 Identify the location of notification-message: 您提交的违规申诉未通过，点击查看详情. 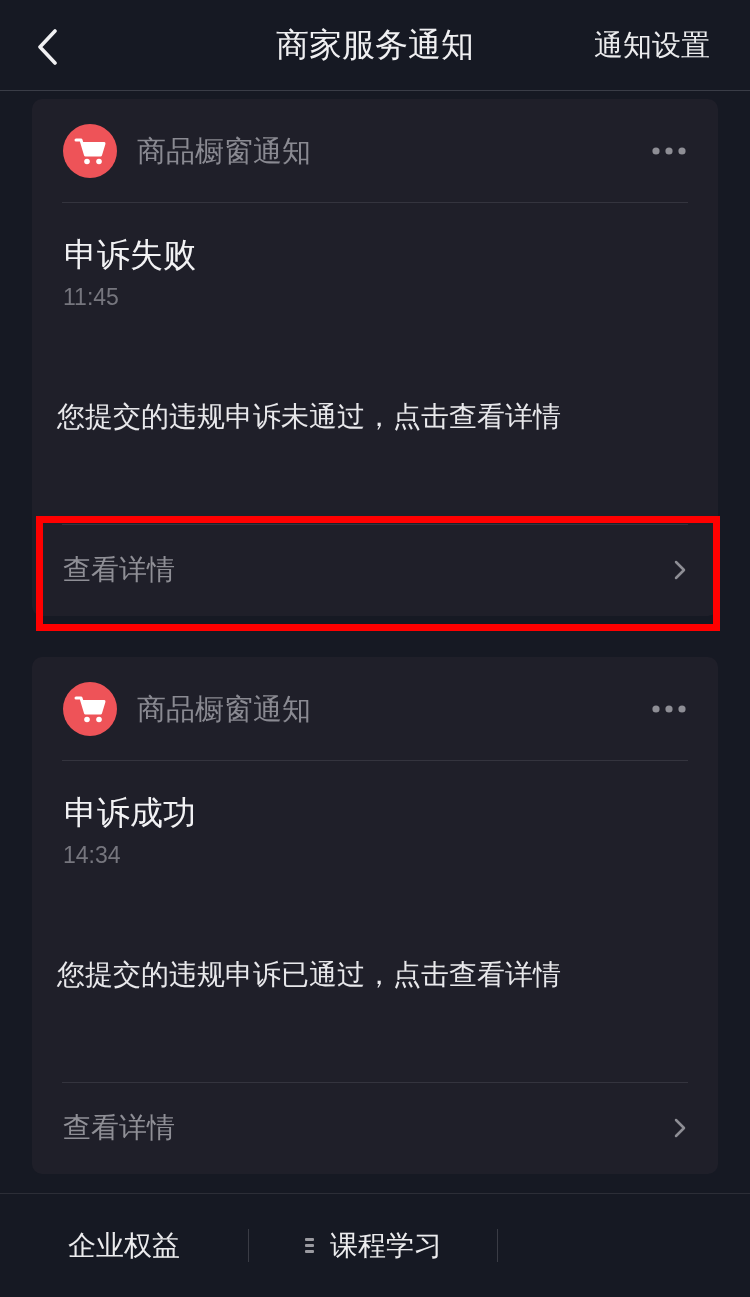
(309, 417).